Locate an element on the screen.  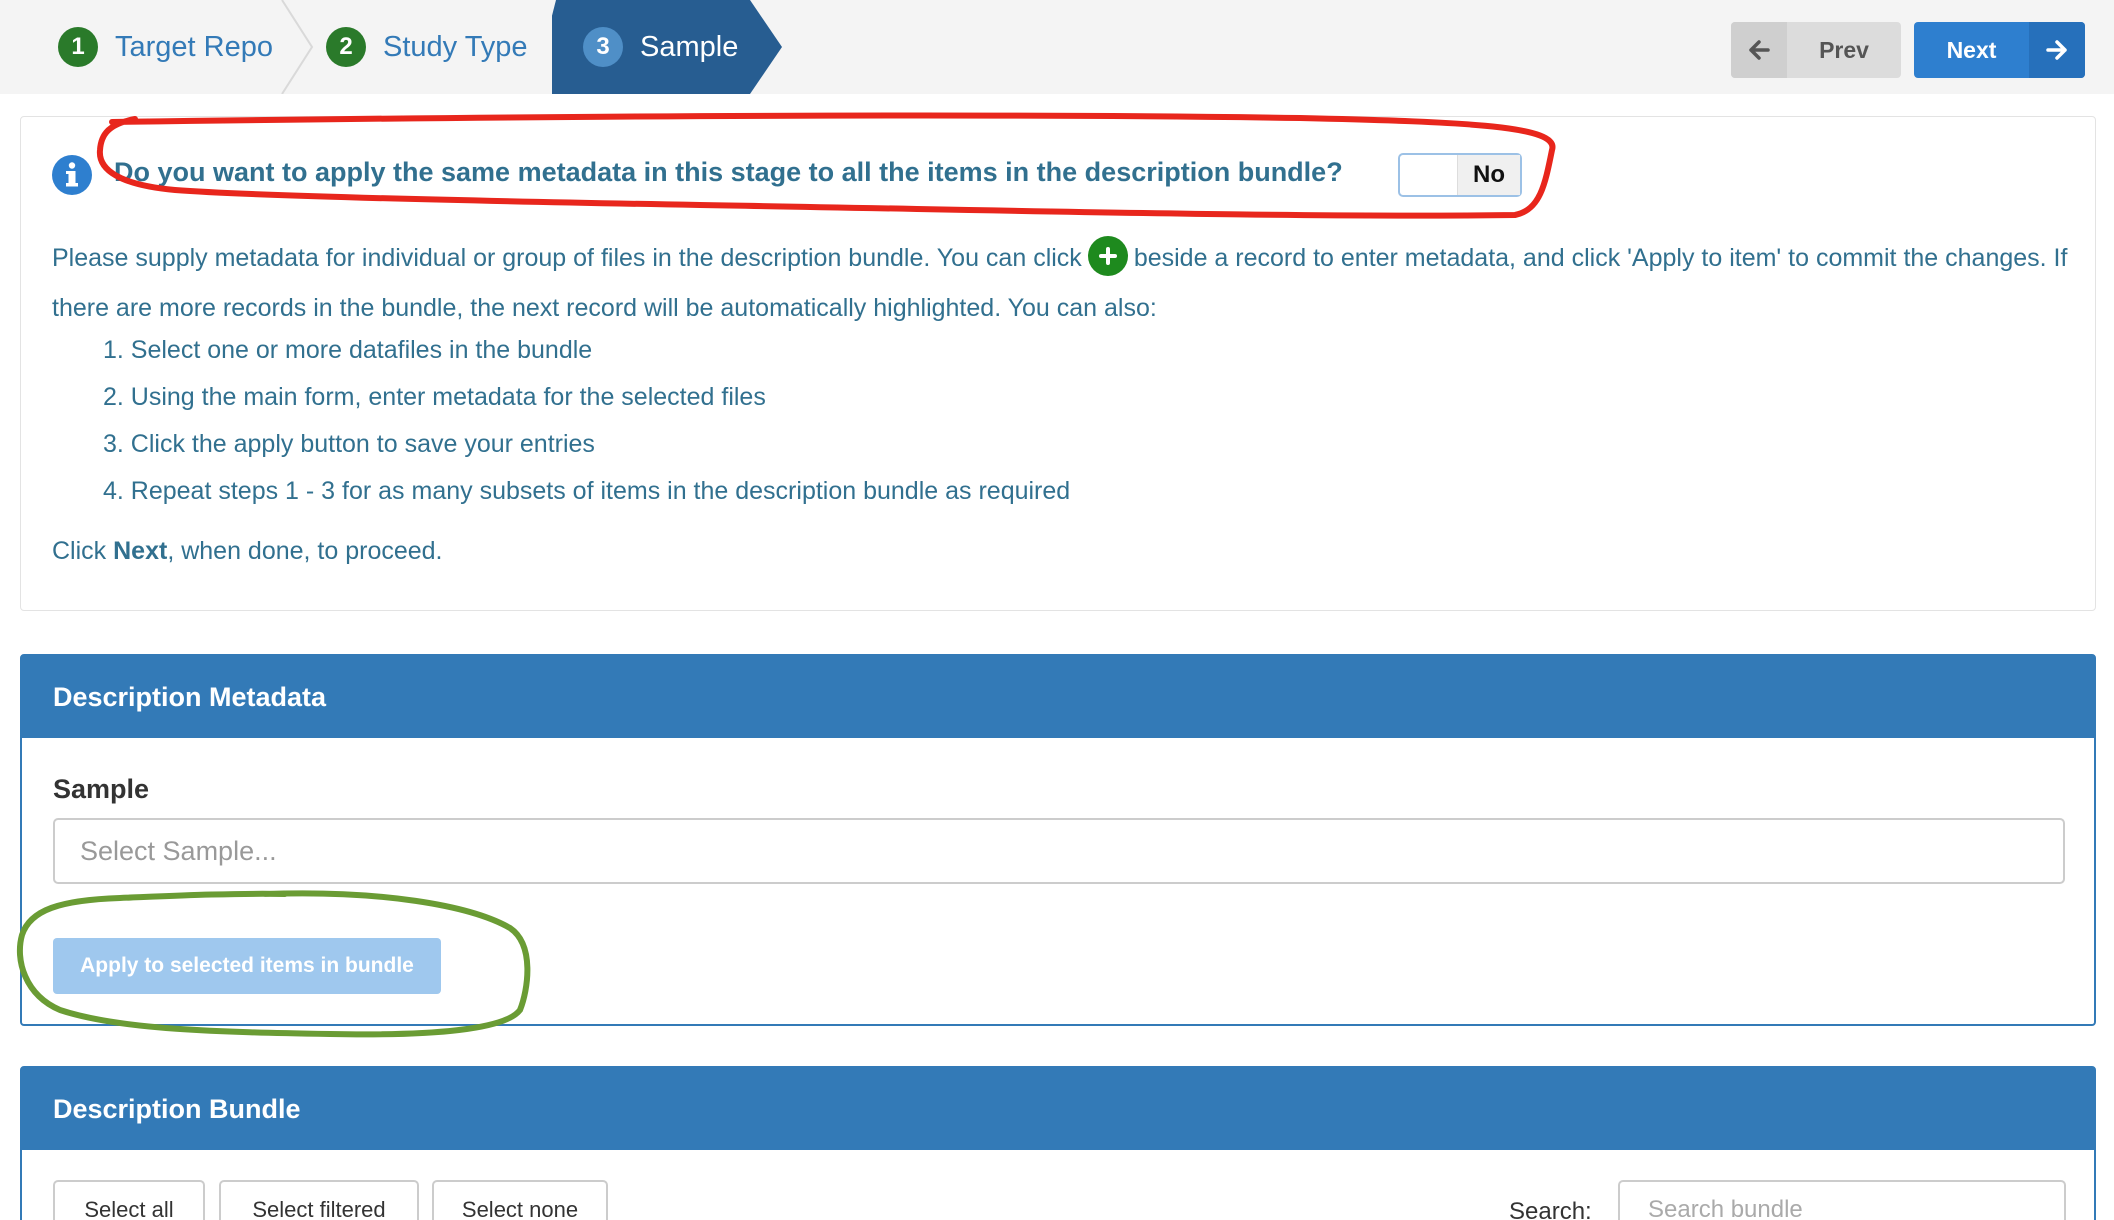
step-separator is located at coordinates (297, 47).